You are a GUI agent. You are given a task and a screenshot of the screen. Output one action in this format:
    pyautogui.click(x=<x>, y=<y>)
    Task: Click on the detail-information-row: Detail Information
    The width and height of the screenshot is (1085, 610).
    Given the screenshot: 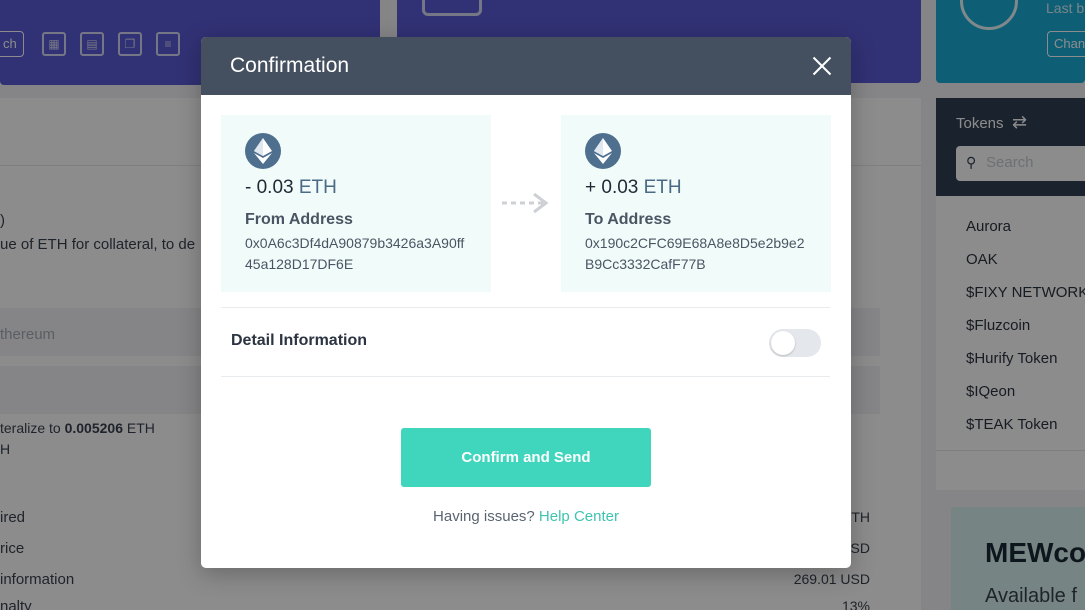 What is the action you would take?
    pyautogui.click(x=525, y=342)
    